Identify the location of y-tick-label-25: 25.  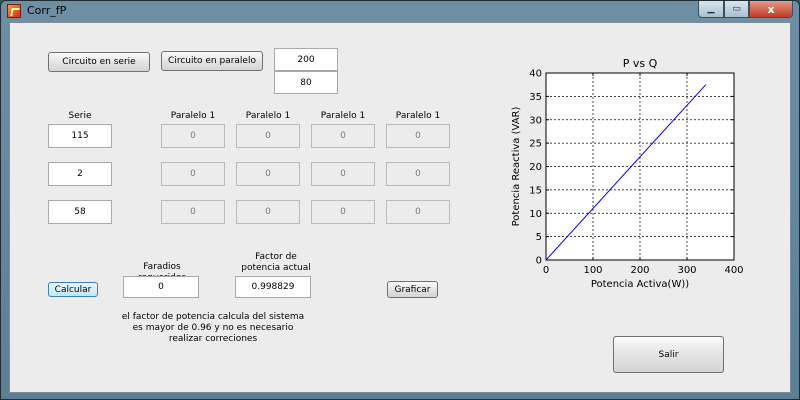
(535, 144).